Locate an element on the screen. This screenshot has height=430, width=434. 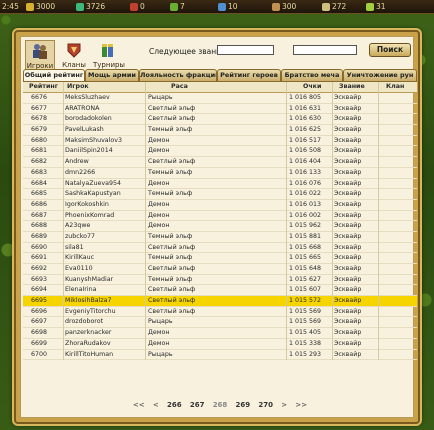
pager-first: << is located at coordinates (139, 405).